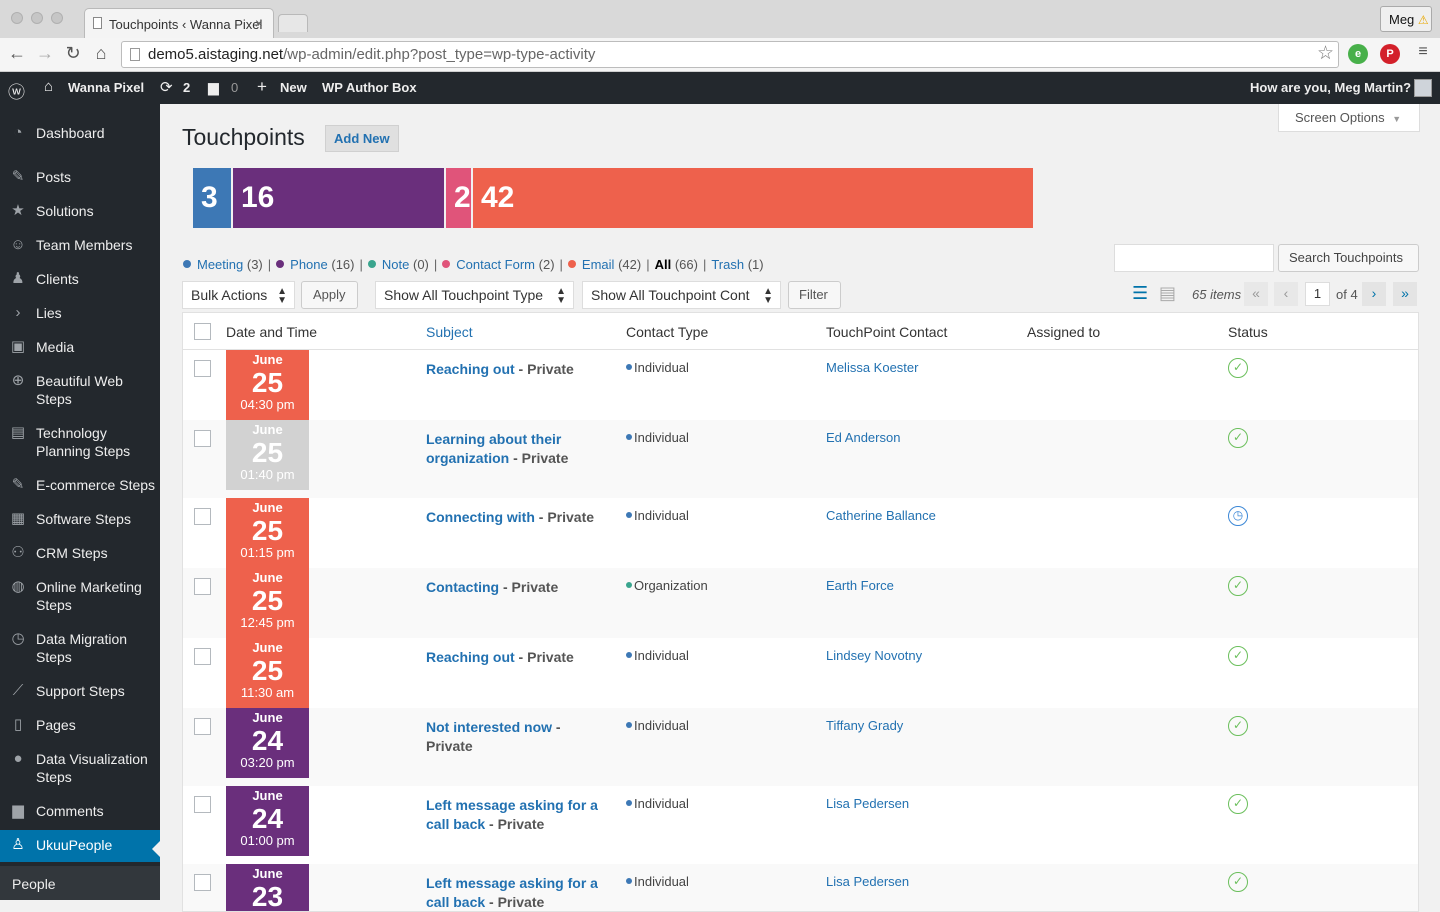  I want to click on sidebar-item-crm-steps: ⚇ CRM Steps, so click(80, 553).